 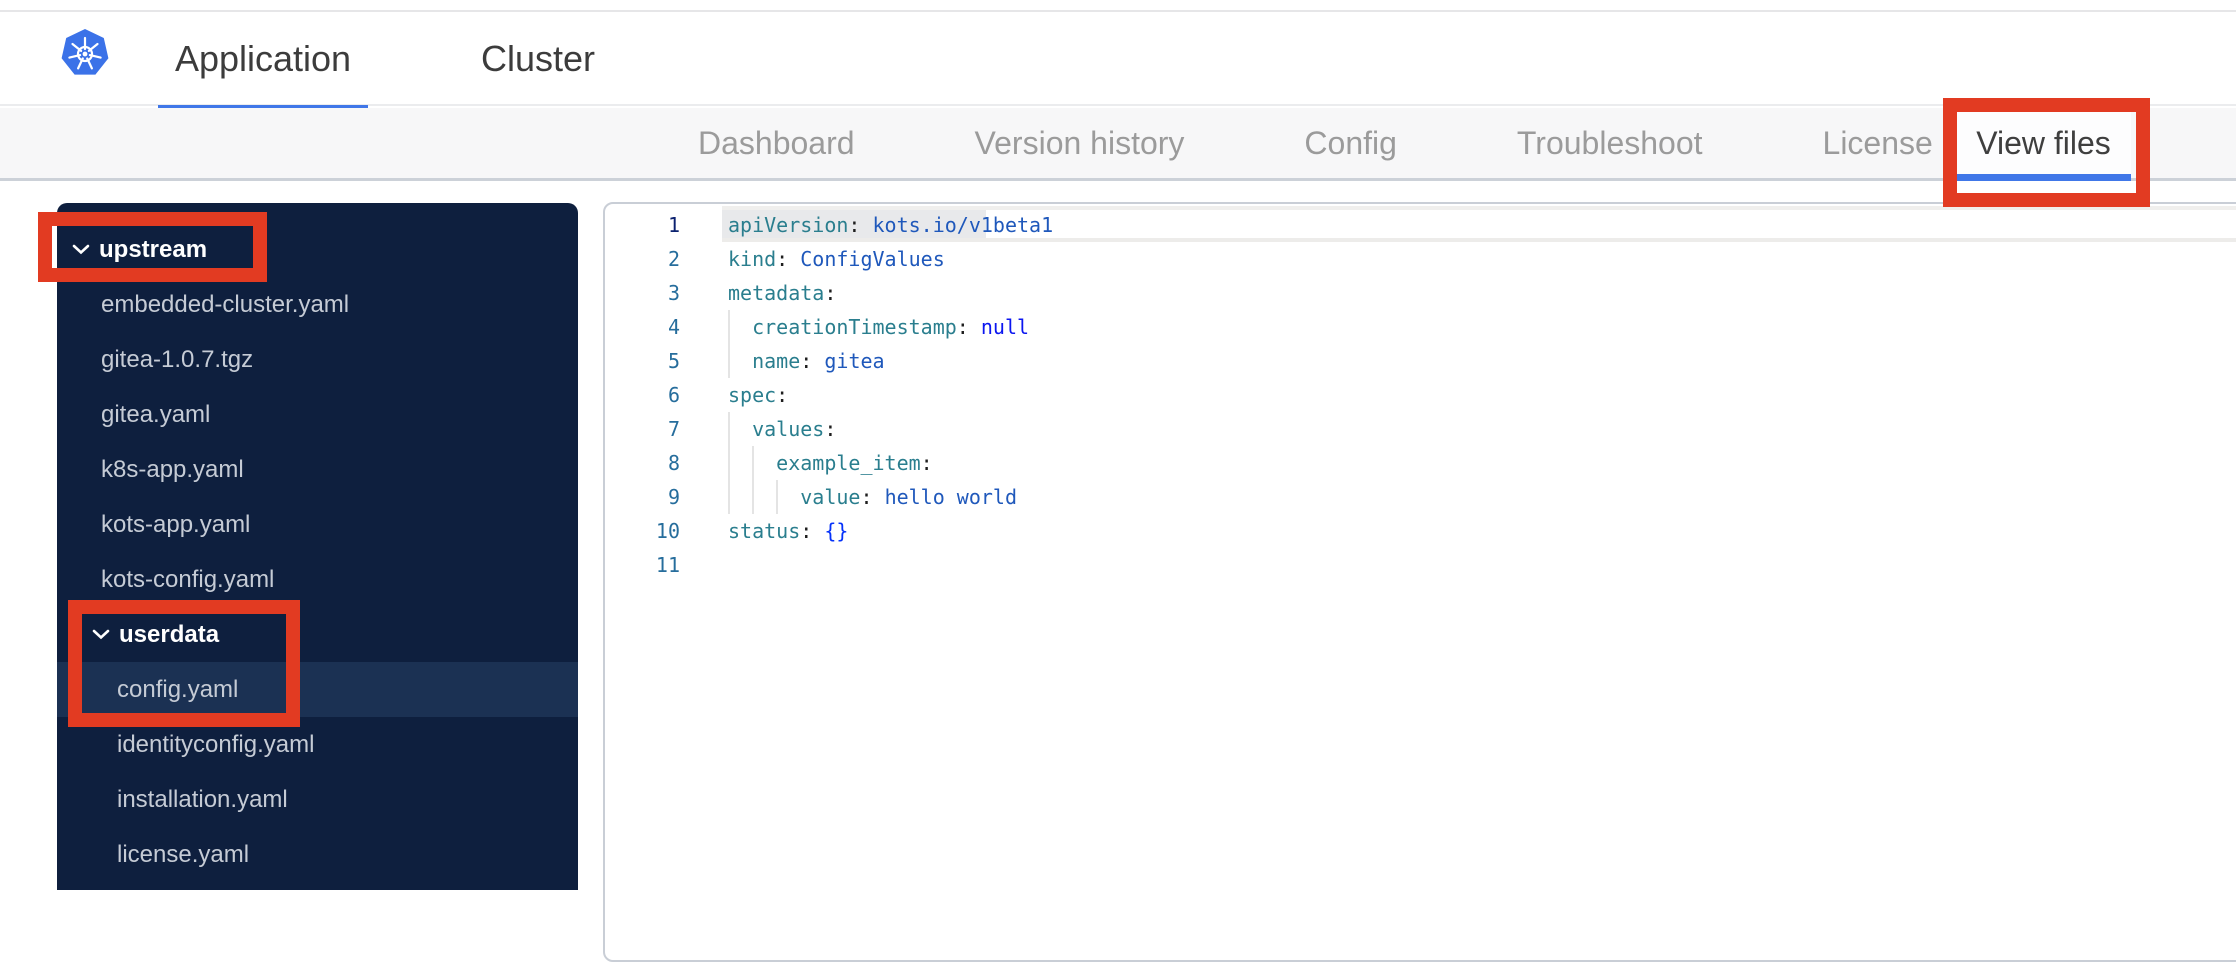 I want to click on line-number: 7, so click(x=673, y=429).